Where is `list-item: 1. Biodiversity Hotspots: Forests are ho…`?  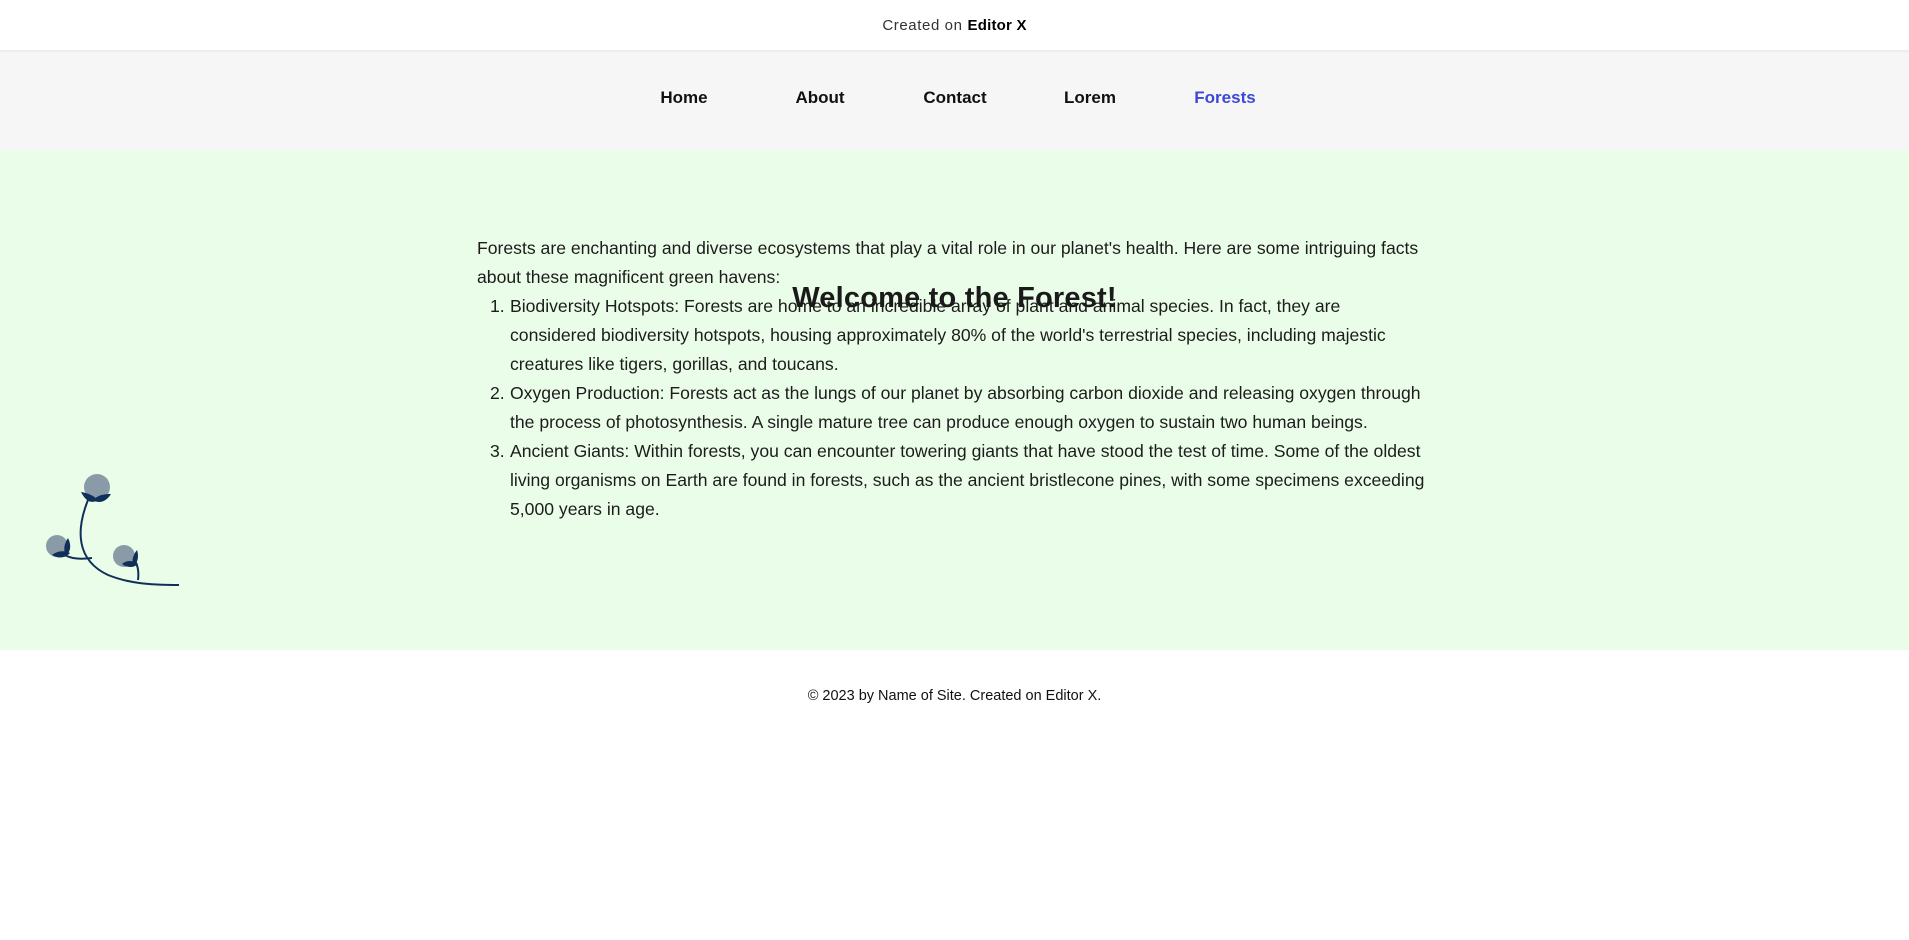
list-item: 1. Biodiversity Hotspots: Forests are ho… is located at coordinates (952, 335).